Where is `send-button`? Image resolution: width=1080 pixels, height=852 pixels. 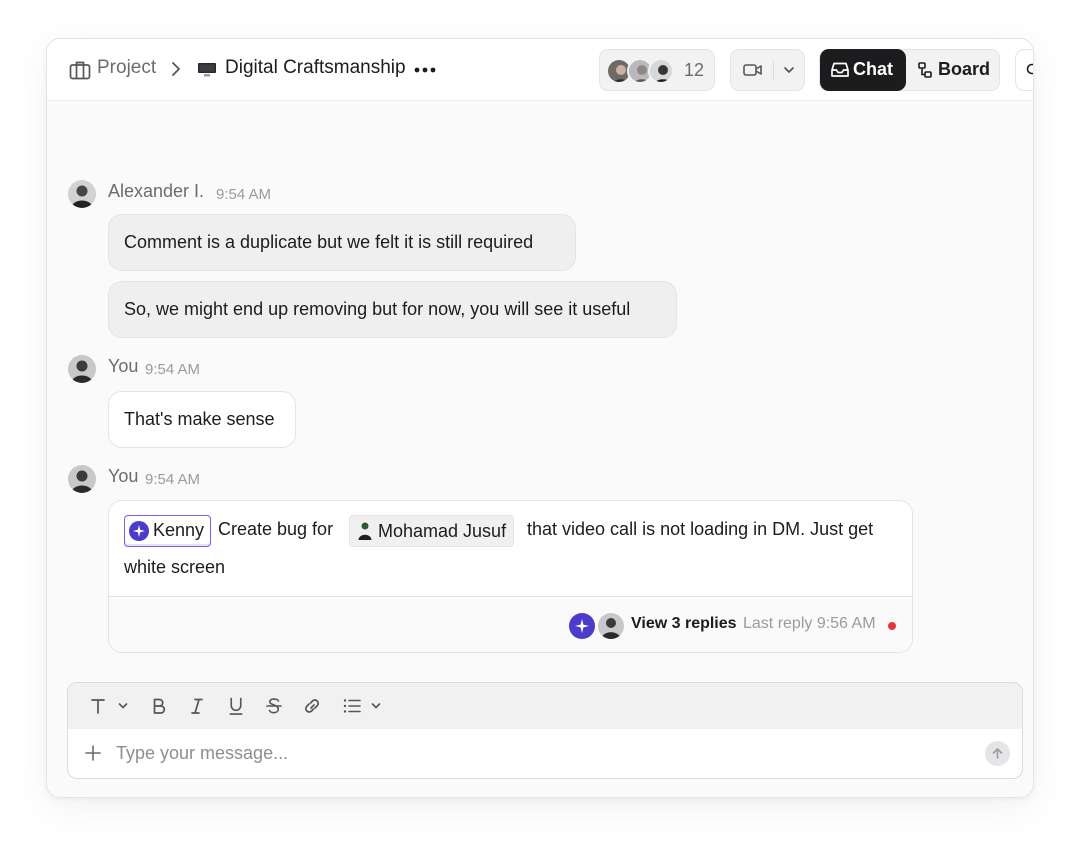
send-button is located at coordinates (997, 753).